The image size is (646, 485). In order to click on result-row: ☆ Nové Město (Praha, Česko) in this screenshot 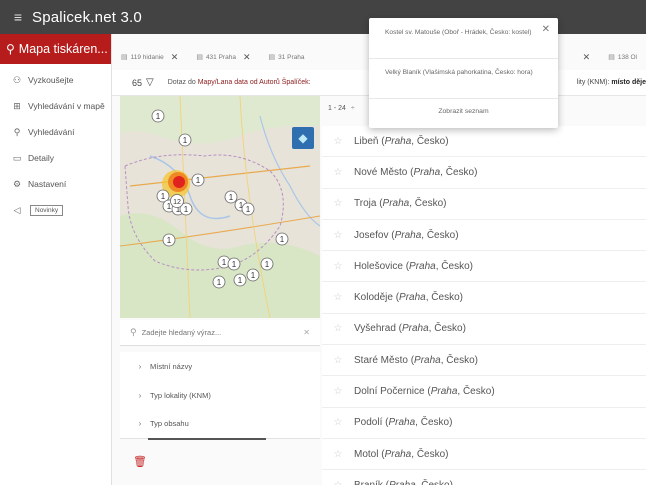, I will do `click(484, 173)`.